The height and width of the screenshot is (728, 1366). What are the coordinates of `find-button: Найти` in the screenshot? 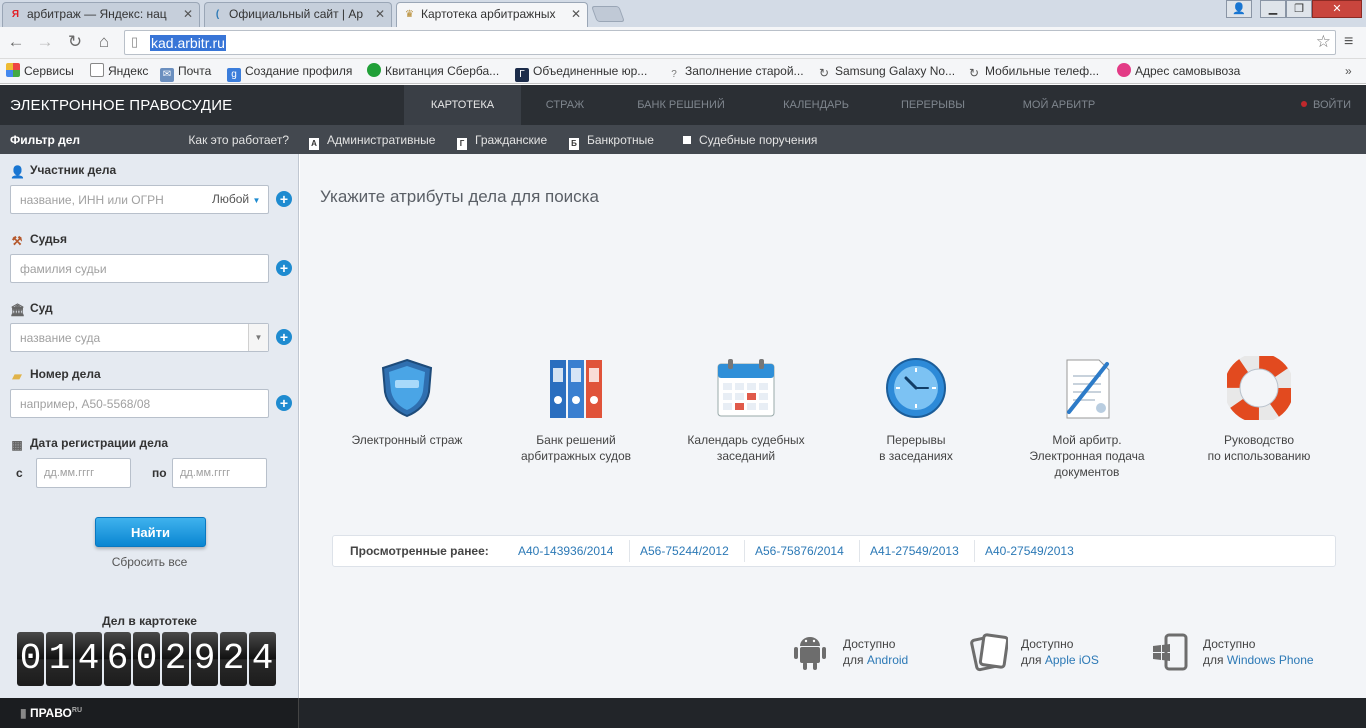 It's located at (150, 532).